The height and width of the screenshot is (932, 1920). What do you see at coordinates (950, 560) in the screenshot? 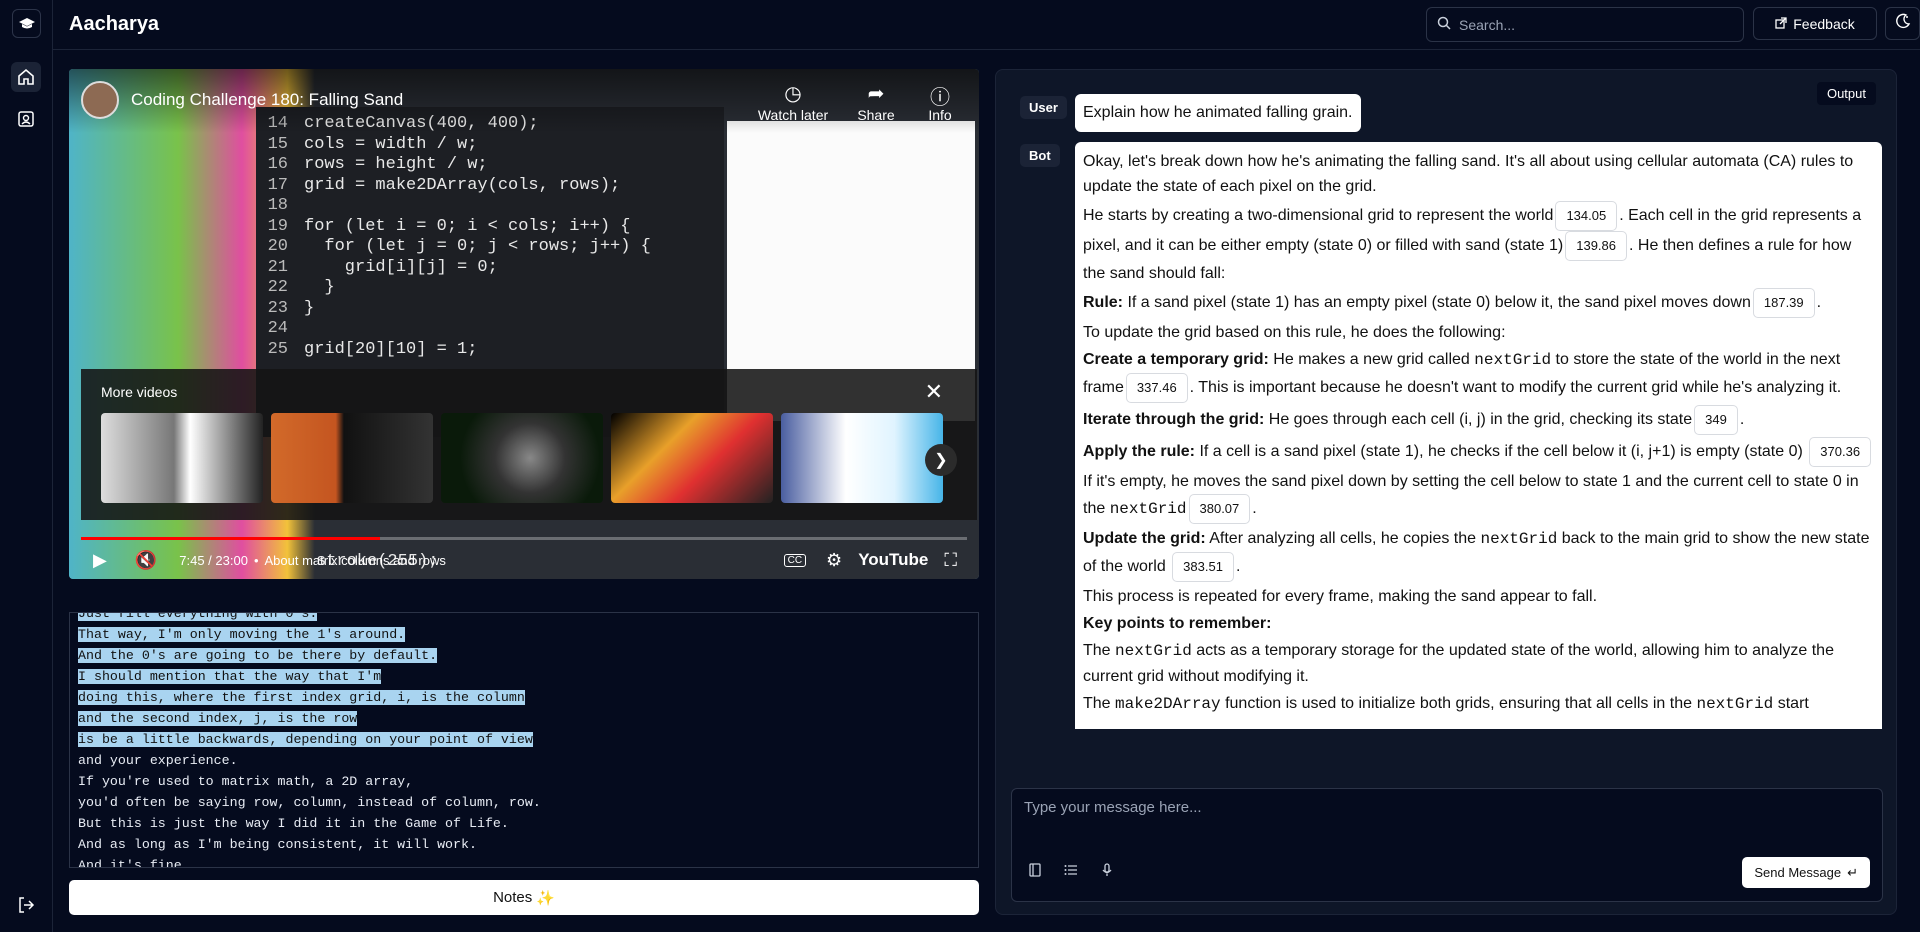
I see `fullscreen-icon: ⛶` at bounding box center [950, 560].